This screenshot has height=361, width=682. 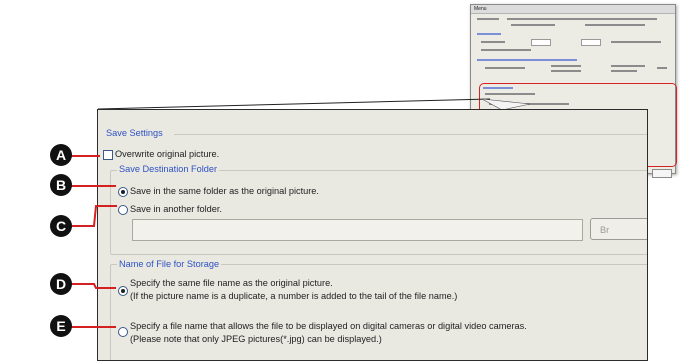 I want to click on marker-d: D, so click(x=61, y=284).